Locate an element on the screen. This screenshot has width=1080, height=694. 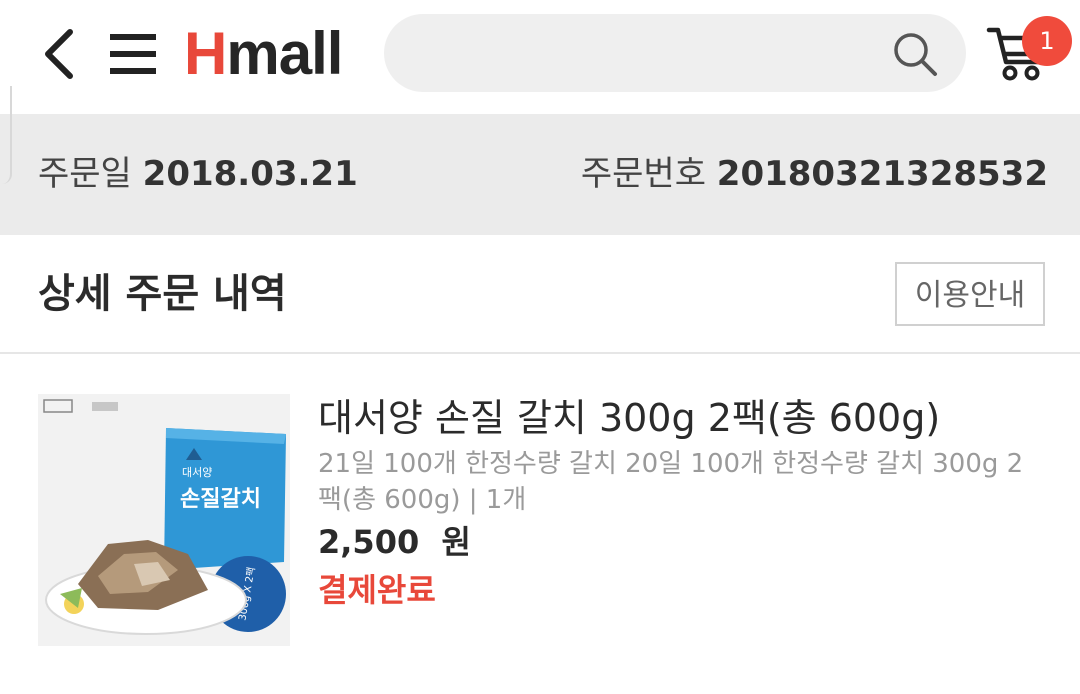
chevron-left-icon is located at coordinates (59, 54).